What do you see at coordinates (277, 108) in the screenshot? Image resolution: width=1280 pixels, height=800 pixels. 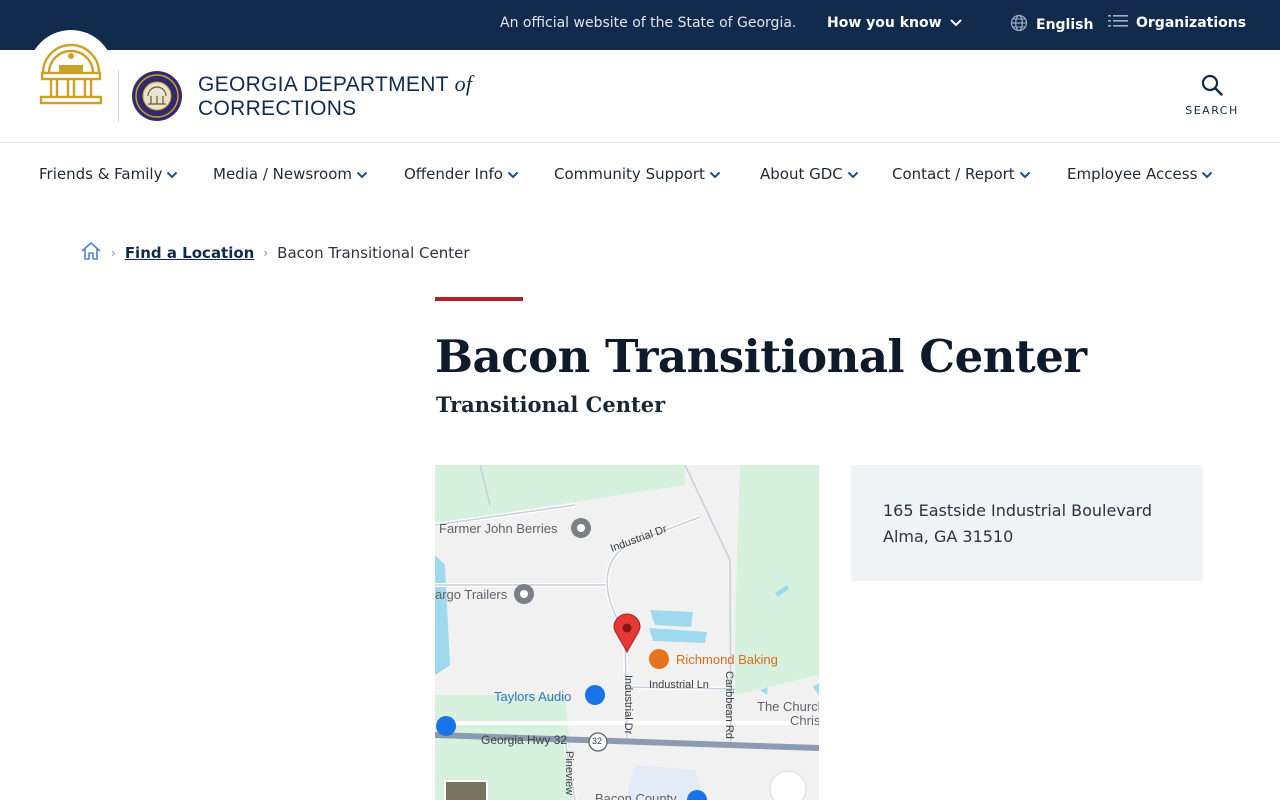 I see `agency-name-line2: CORRECTIONS` at bounding box center [277, 108].